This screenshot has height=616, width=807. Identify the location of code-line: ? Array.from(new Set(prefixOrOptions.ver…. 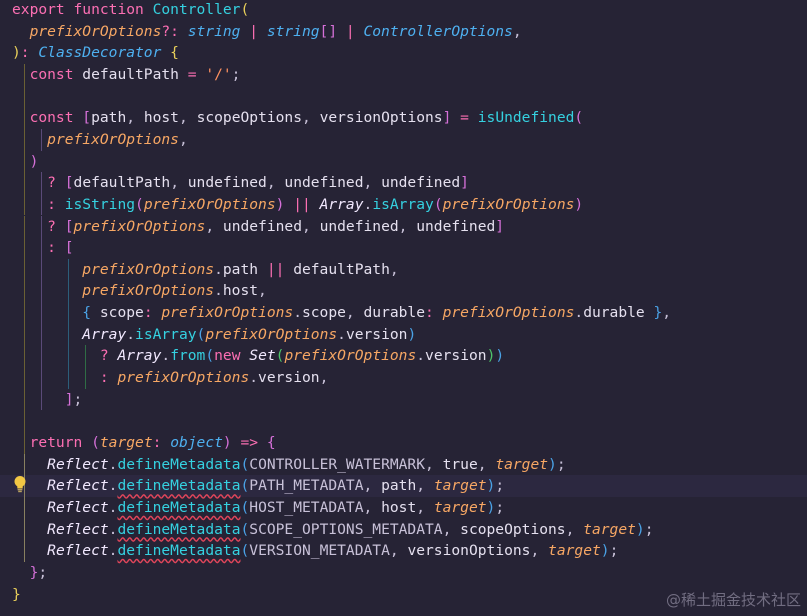
(403, 356).